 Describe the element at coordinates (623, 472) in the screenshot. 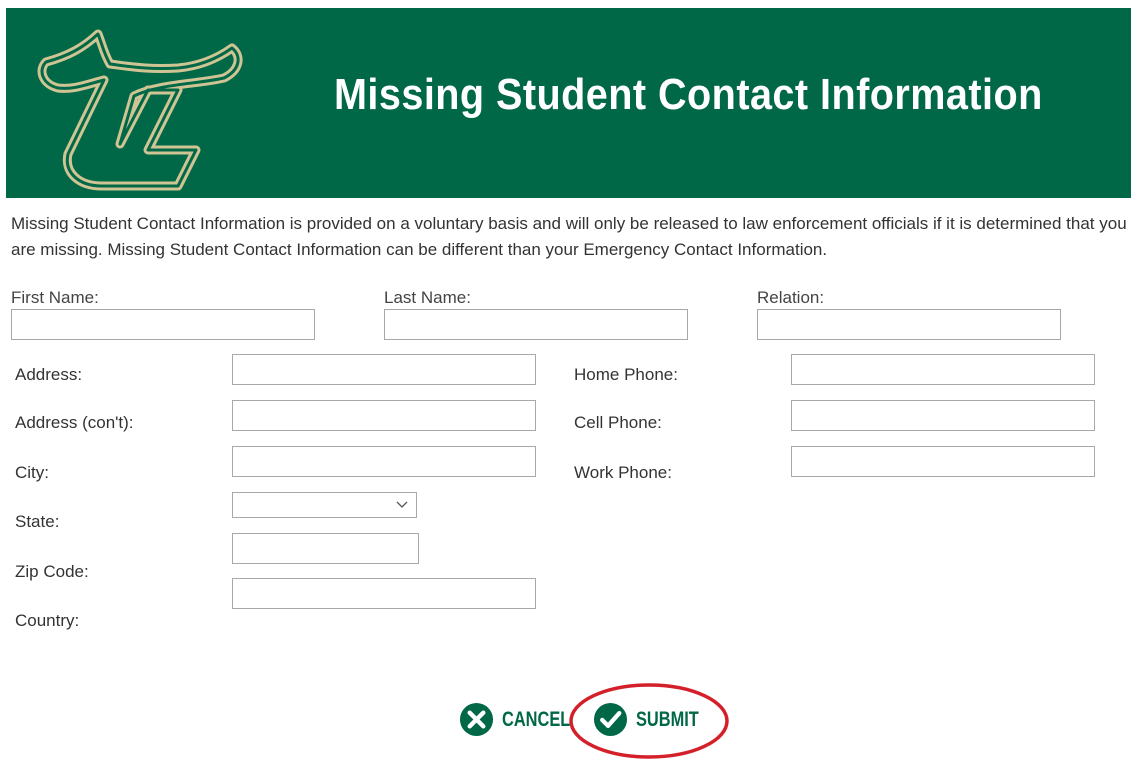

I see `work-phone-label: Work Phone:` at that location.